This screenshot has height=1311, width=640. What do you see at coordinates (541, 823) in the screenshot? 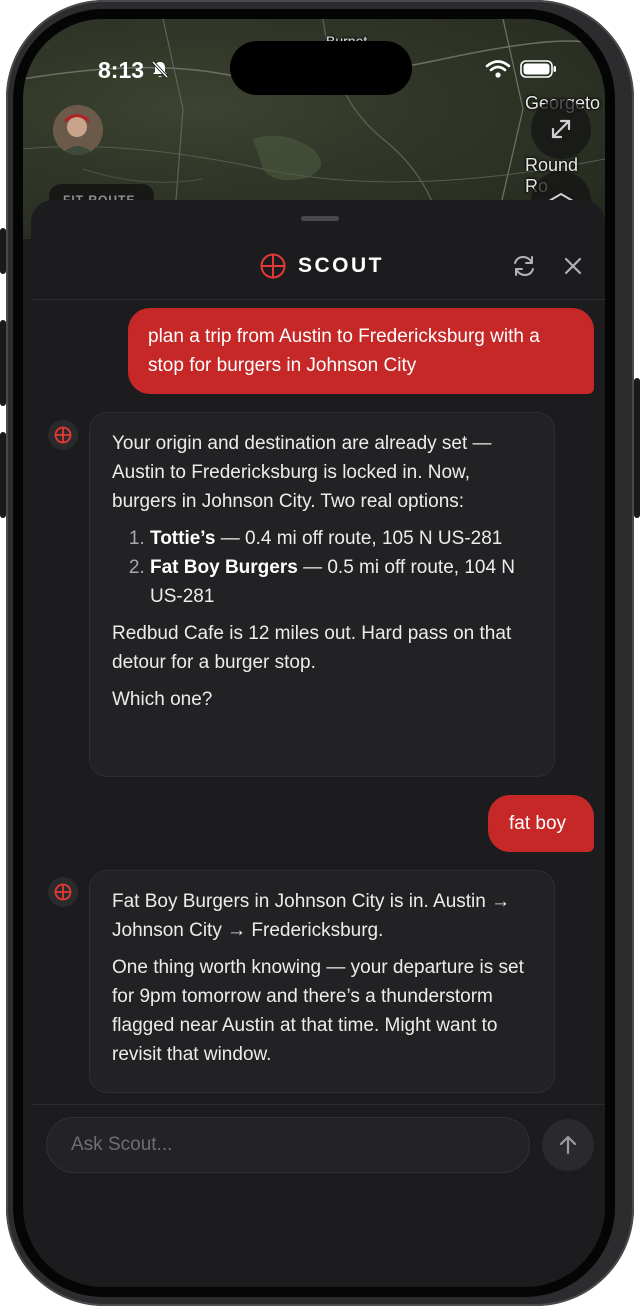
I see `user-message: fat boy` at bounding box center [541, 823].